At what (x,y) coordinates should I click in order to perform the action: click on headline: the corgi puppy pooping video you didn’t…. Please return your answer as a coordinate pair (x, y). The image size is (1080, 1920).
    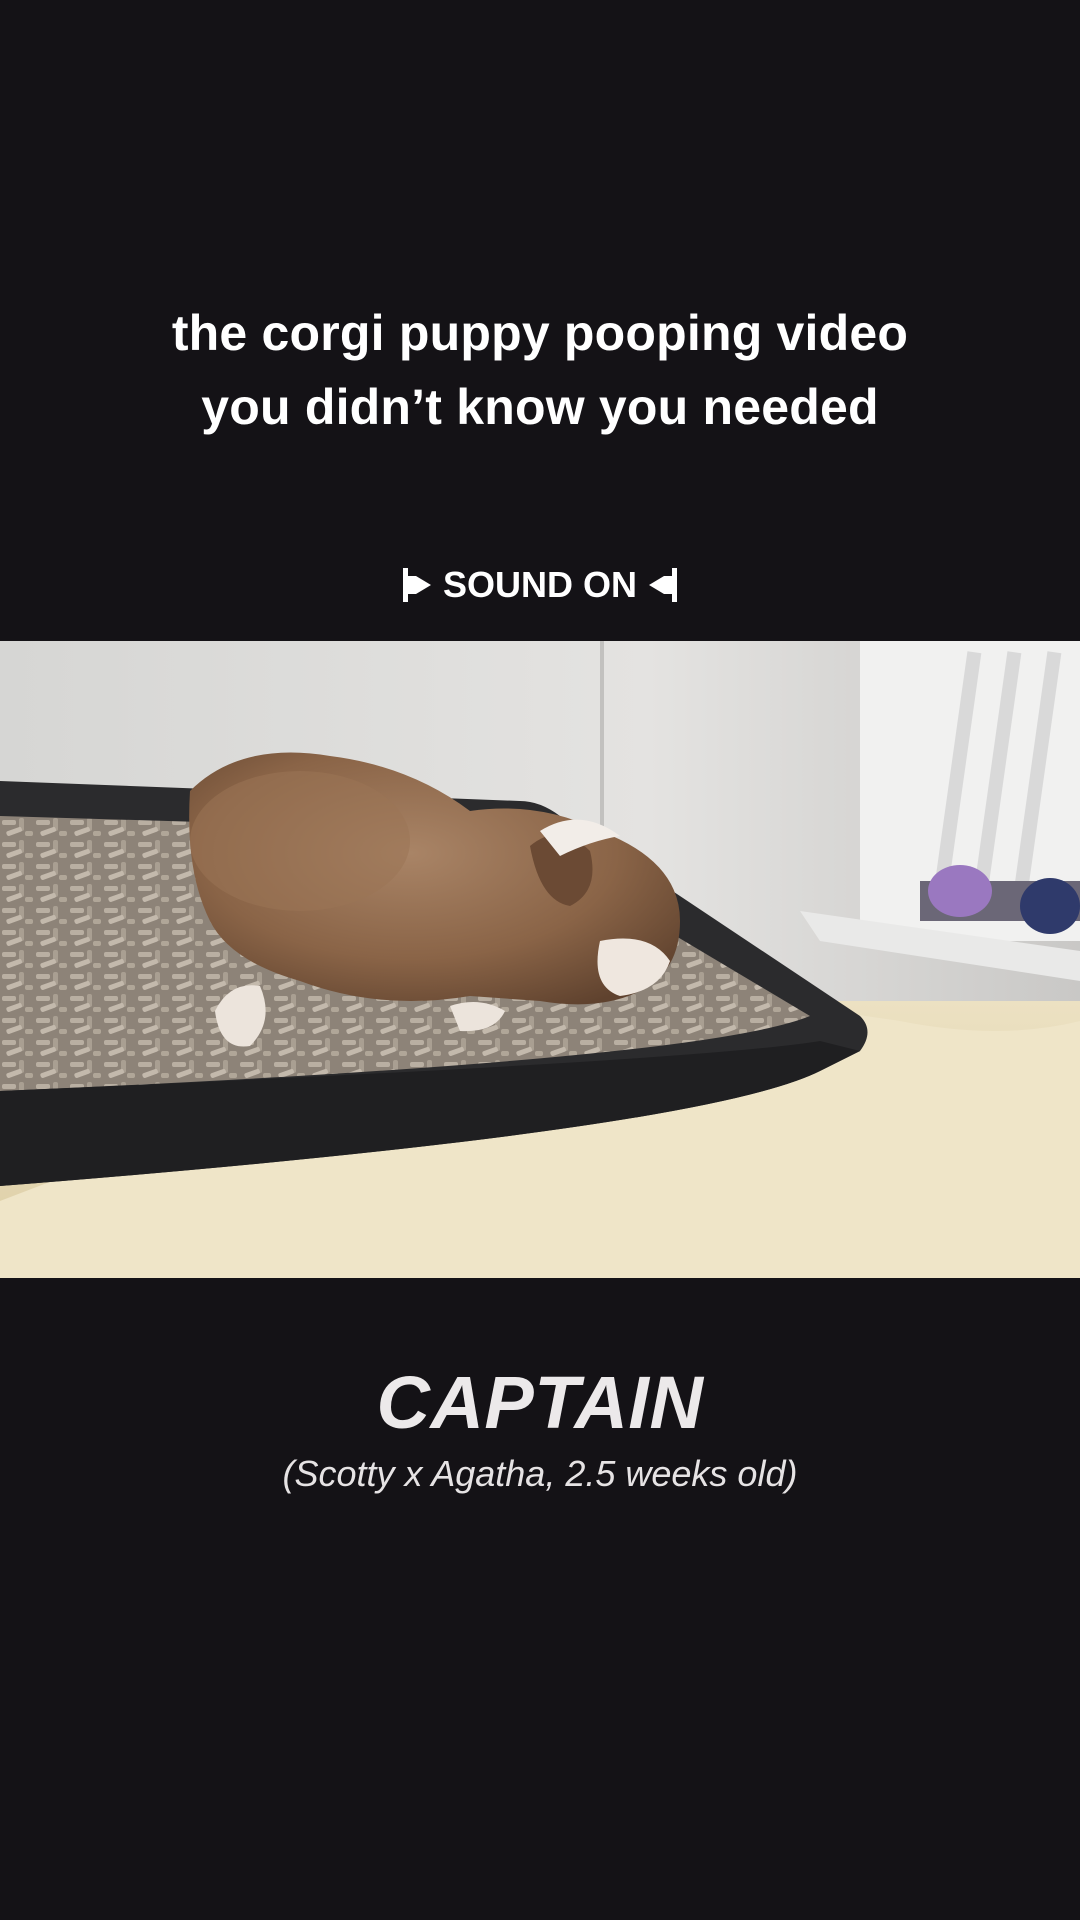
    Looking at the image, I should click on (540, 370).